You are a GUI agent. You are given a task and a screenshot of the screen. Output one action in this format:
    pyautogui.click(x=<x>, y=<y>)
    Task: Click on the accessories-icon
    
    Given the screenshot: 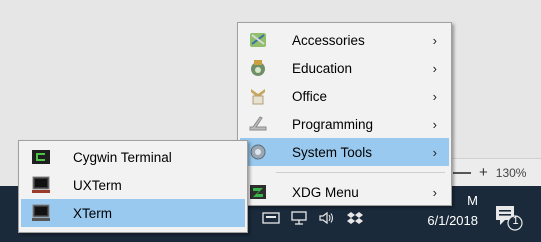 What is the action you would take?
    pyautogui.click(x=258, y=40)
    